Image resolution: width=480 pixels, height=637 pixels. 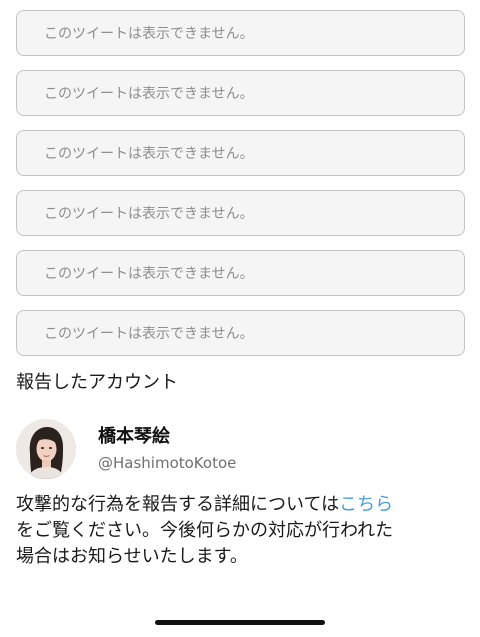 I want to click on avatar, so click(x=46, y=449).